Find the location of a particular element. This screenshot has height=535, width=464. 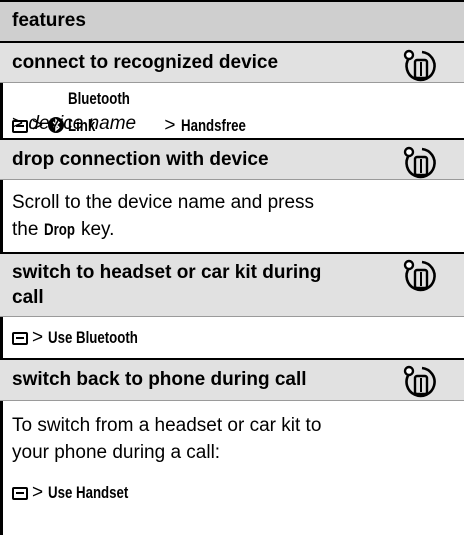

device-name-placeholder: device name is located at coordinates (82, 123).